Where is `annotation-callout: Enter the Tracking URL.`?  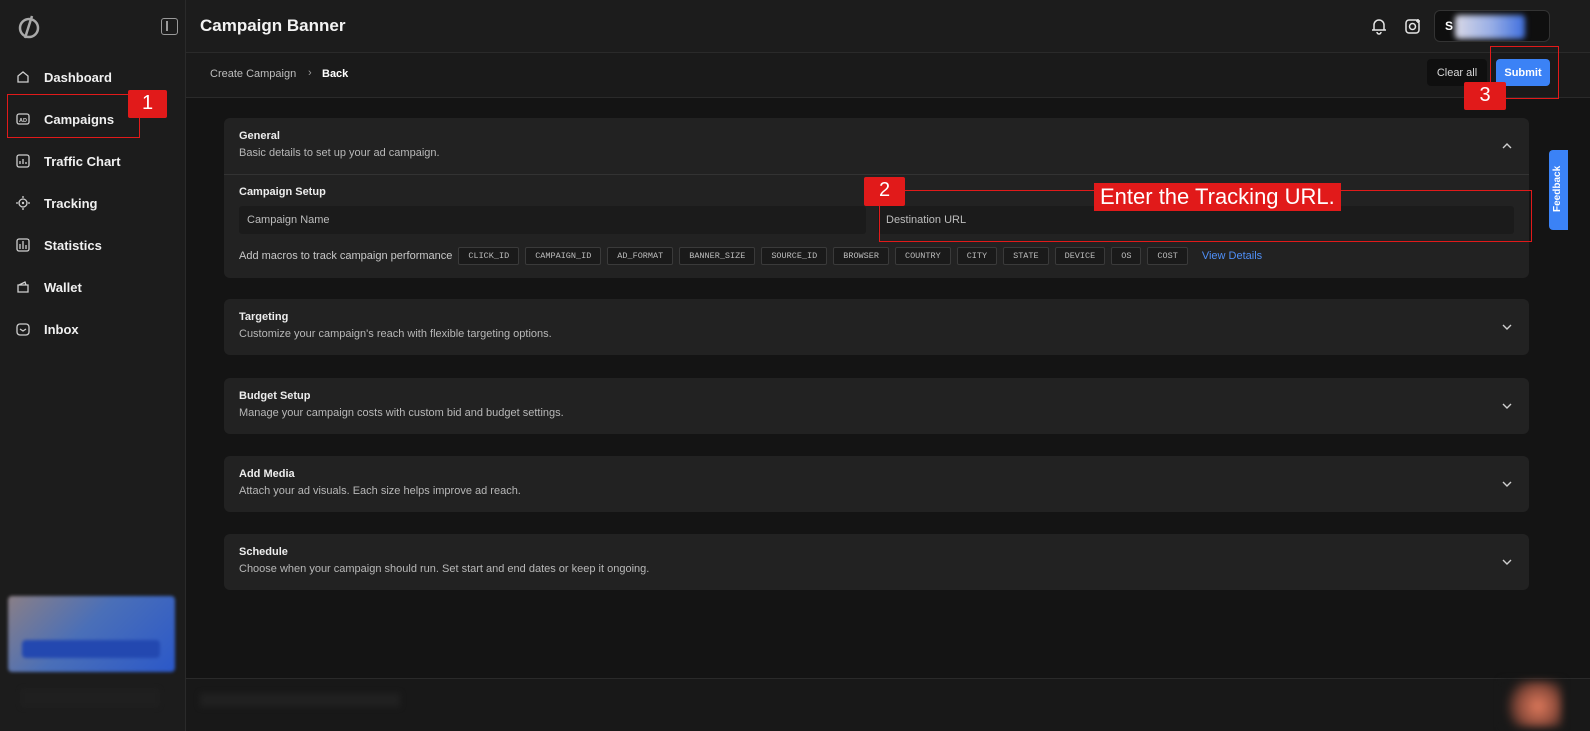 annotation-callout: Enter the Tracking URL. is located at coordinates (1217, 197).